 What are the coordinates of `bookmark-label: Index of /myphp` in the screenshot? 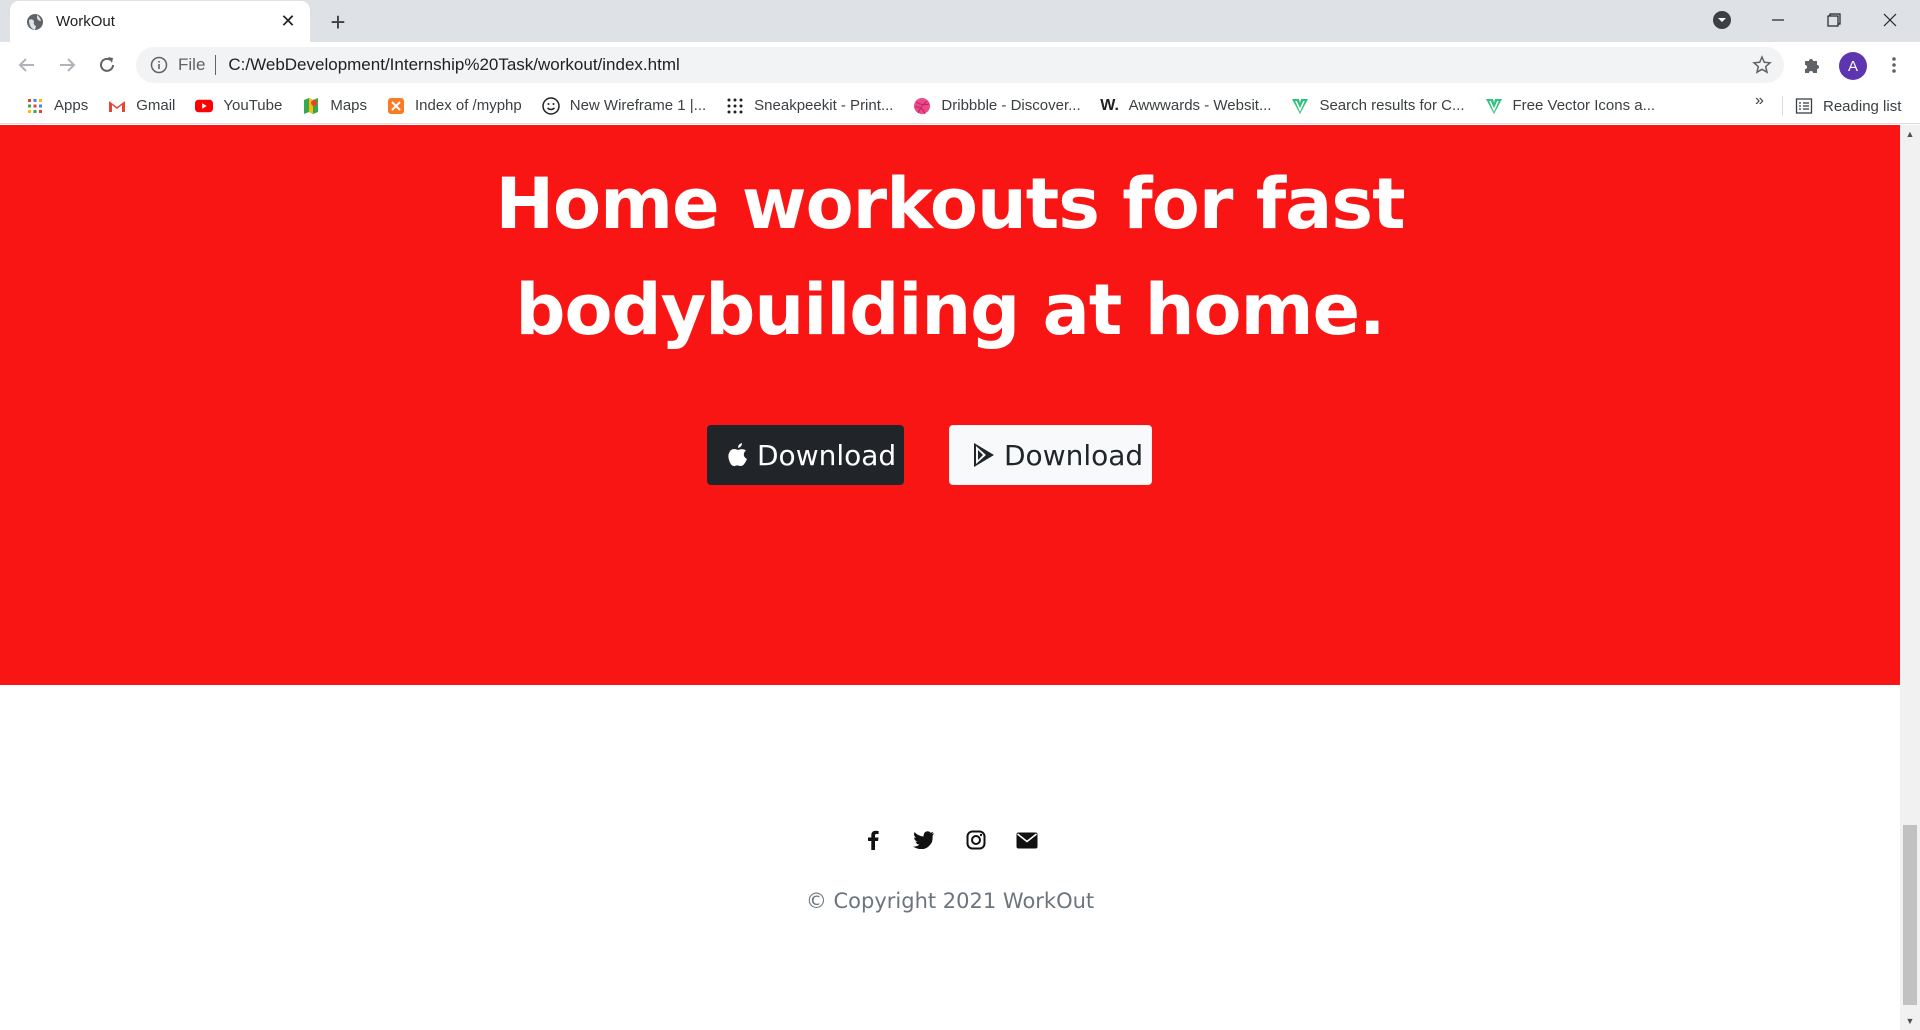 It's located at (468, 105).